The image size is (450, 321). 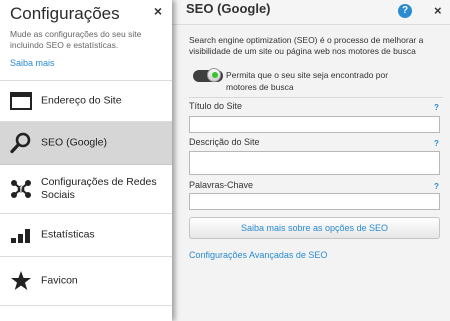 What do you see at coordinates (311, 12) in the screenshot?
I see `panel-header: SEO (Google) ? ×` at bounding box center [311, 12].